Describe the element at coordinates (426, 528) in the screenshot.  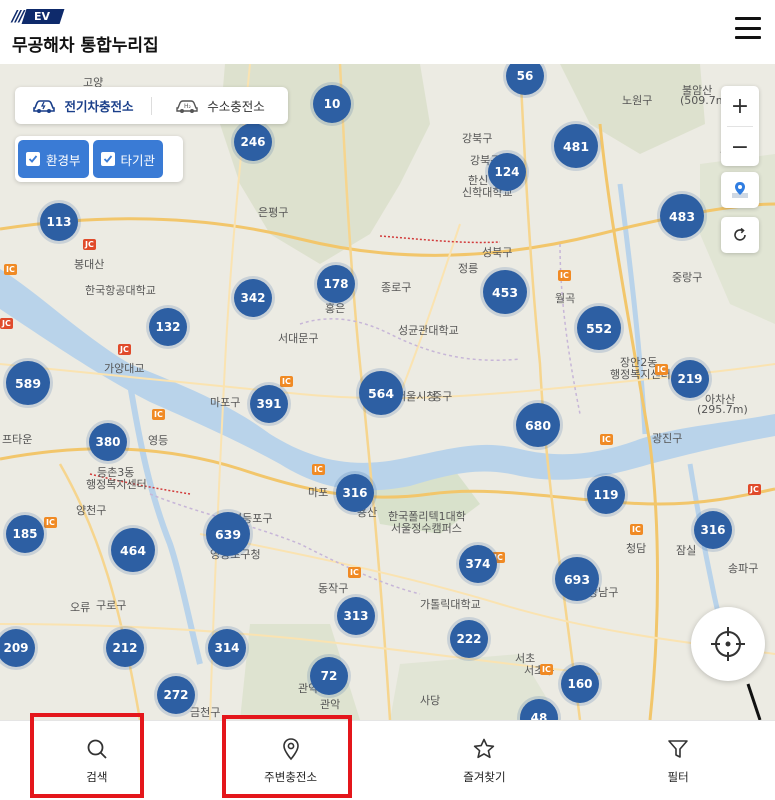
I see `map-place-label: 서울정수캠퍼스` at that location.